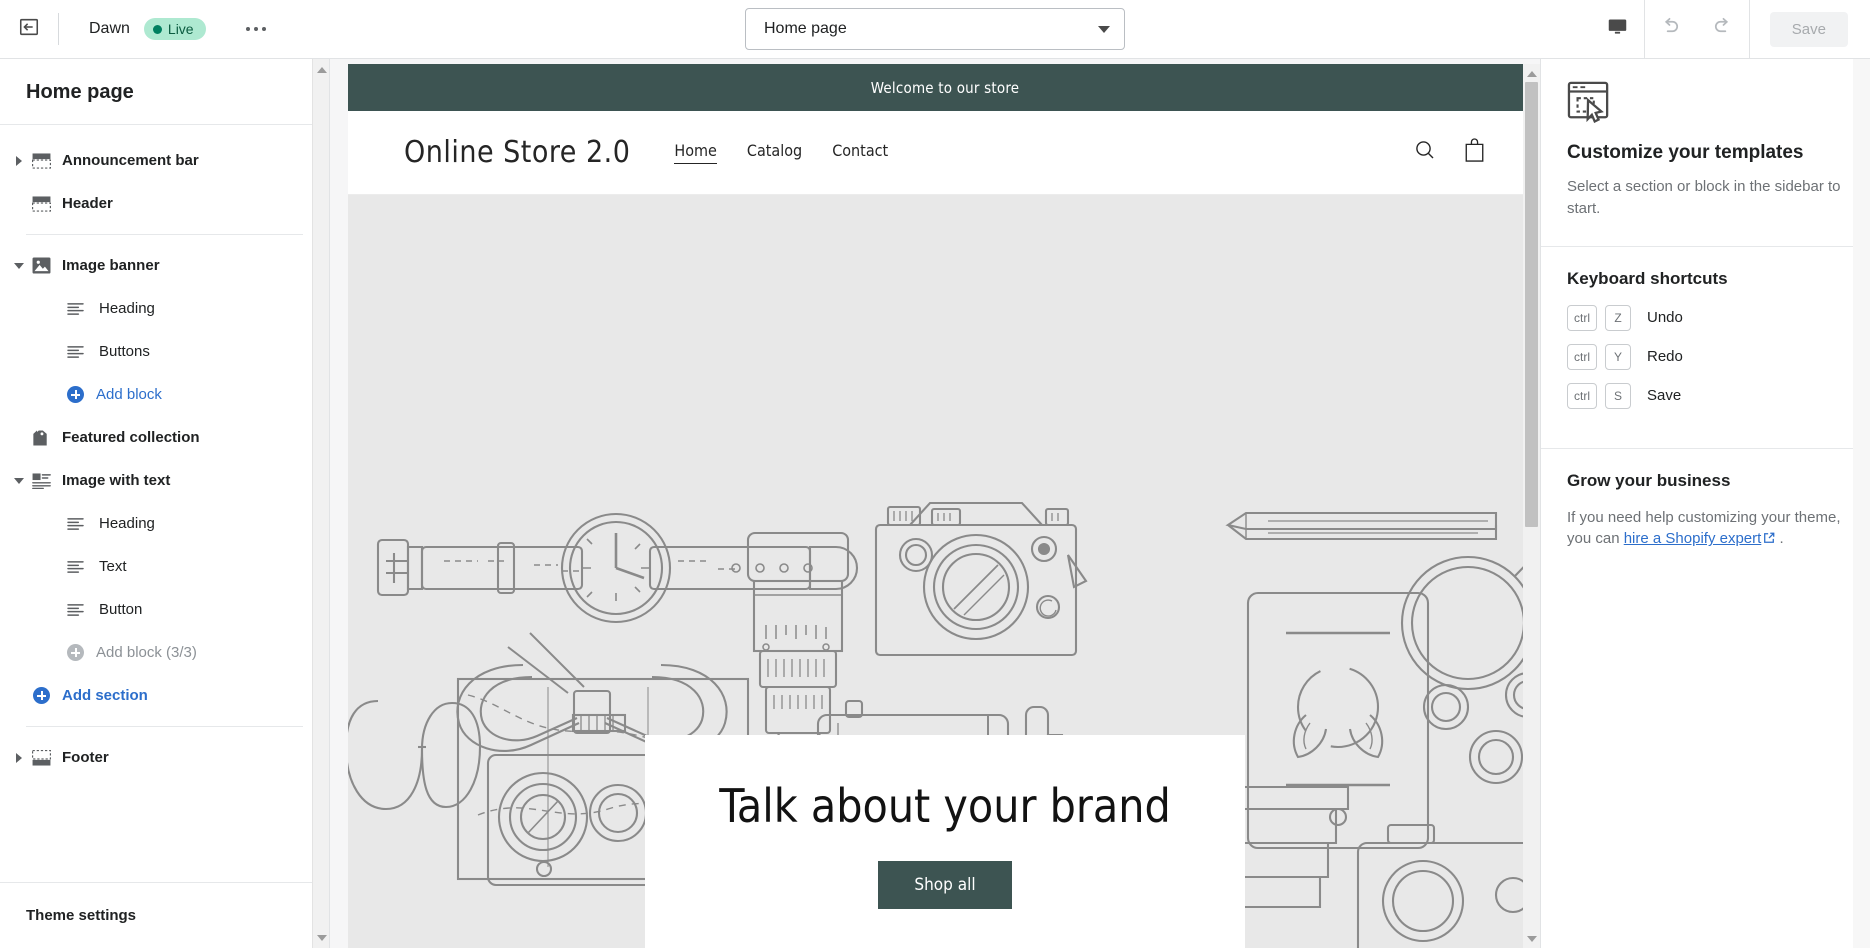  What do you see at coordinates (1647, 278) in the screenshot?
I see `shortcuts-title: Keyboard shortcuts` at bounding box center [1647, 278].